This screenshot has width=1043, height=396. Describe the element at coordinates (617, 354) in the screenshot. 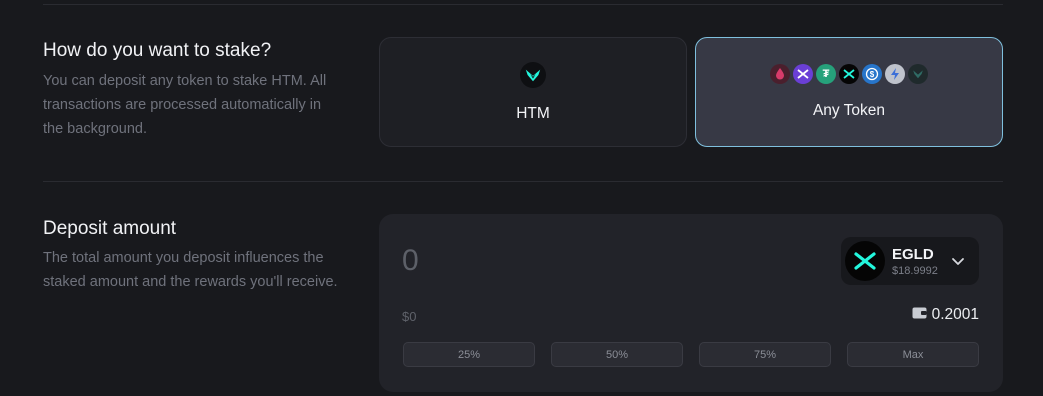

I see `percent-50-button: 50%` at that location.